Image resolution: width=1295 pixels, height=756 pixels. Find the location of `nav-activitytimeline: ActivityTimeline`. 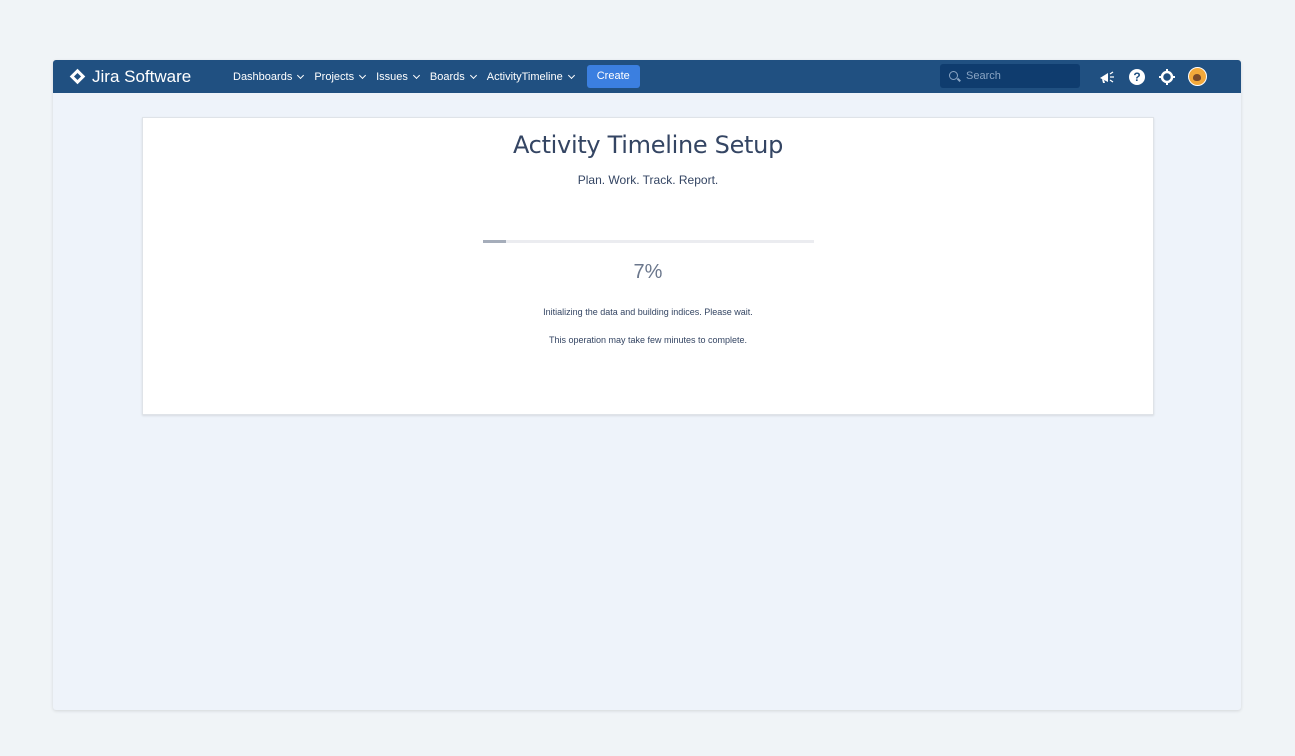

nav-activitytimeline: ActivityTimeline is located at coordinates (530, 76).